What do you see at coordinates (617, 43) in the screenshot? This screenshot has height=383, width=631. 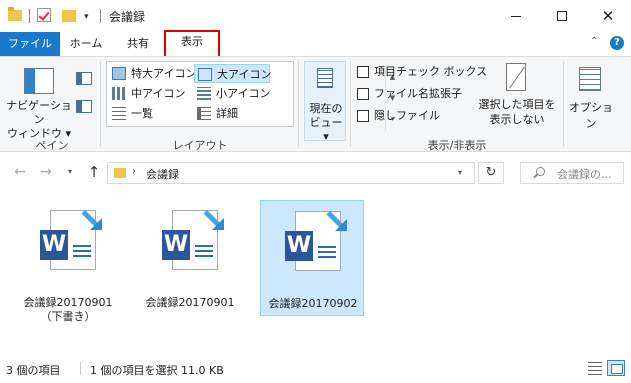 I see `help-icon: ?` at bounding box center [617, 43].